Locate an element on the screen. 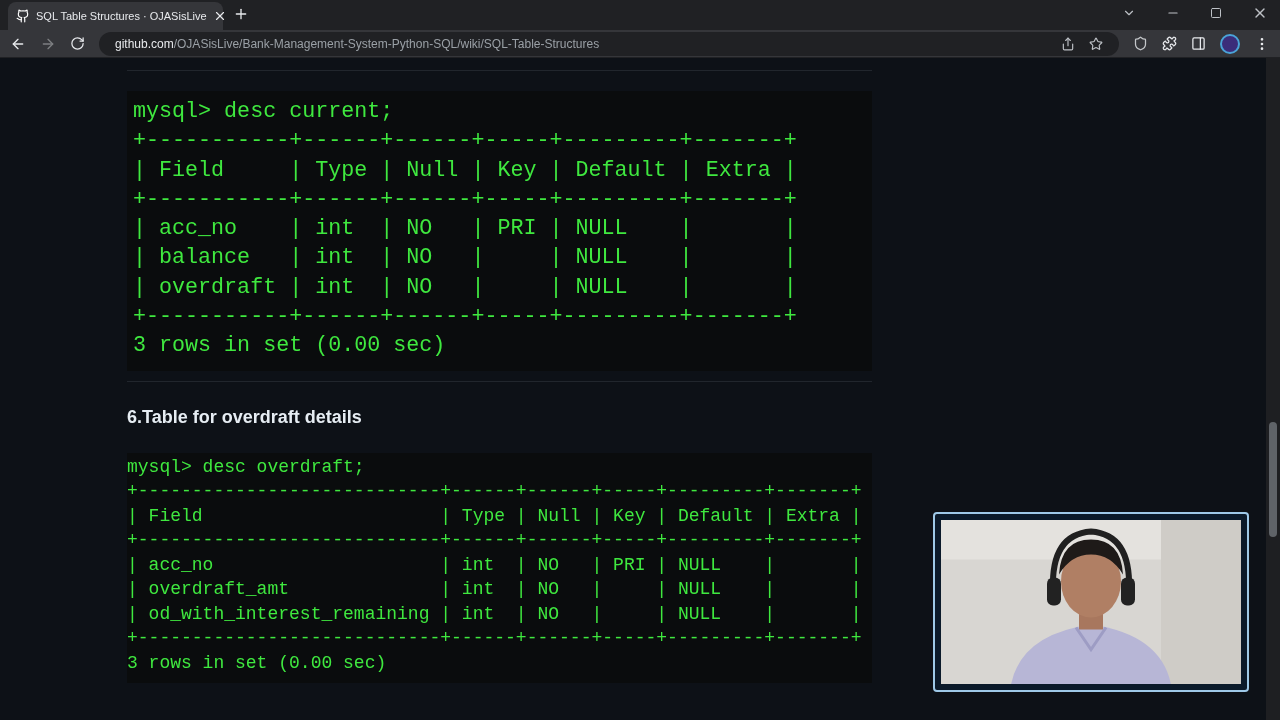  bookmark-star-icon is located at coordinates (1096, 43).